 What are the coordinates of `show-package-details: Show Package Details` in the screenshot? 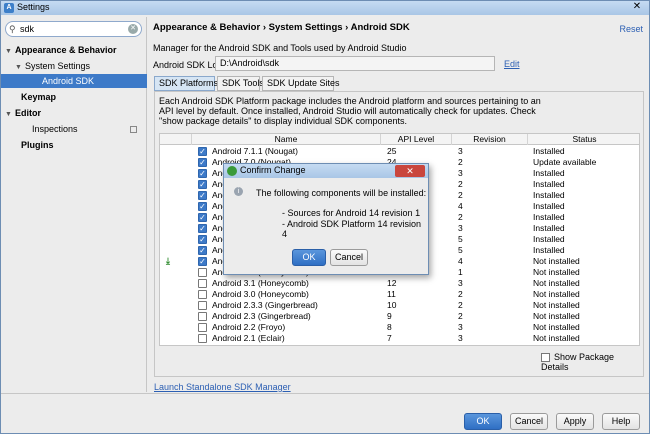 It's located at (592, 362).